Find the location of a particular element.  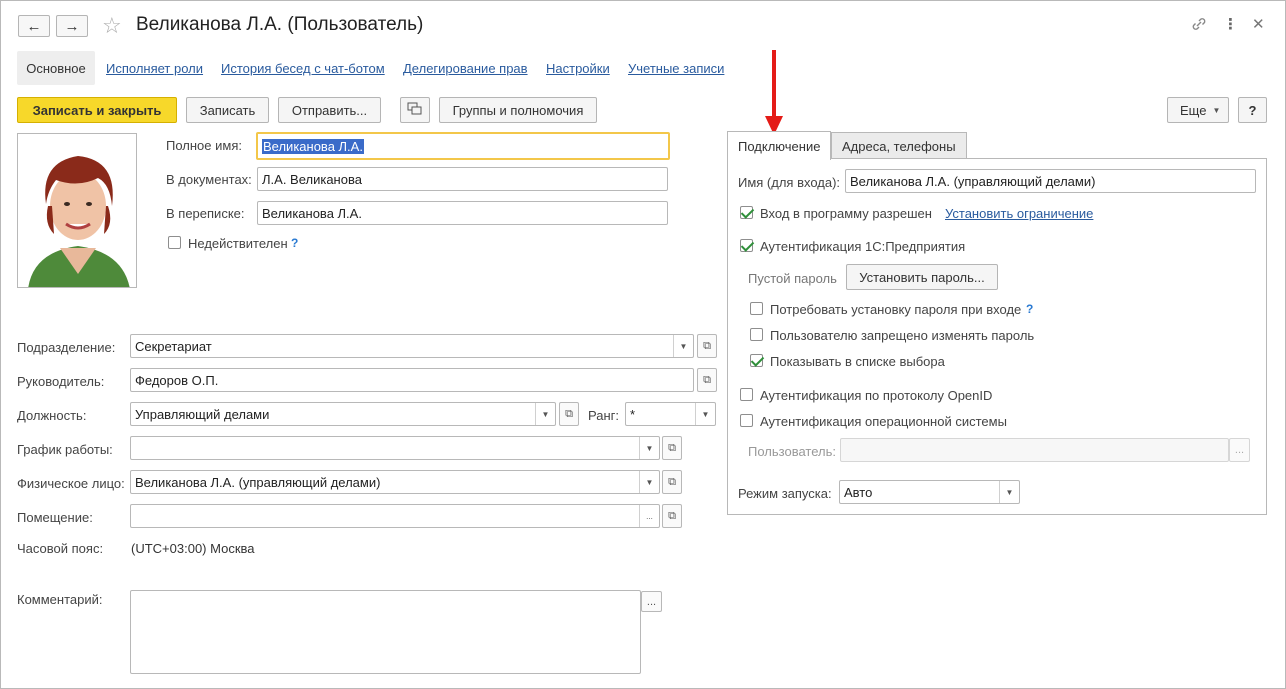

windows-icon is located at coordinates (415, 110).